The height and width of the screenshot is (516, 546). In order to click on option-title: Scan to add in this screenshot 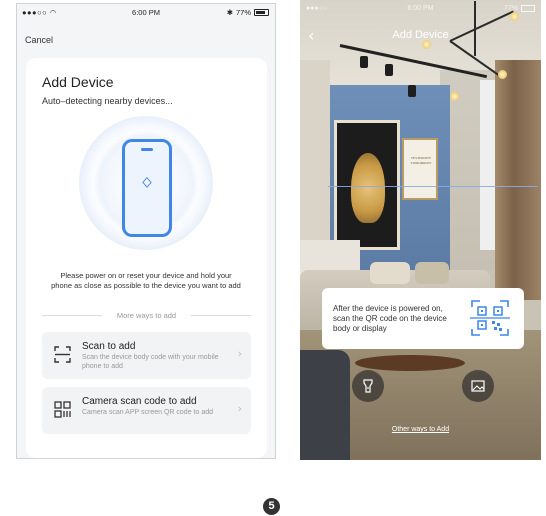, I will do `click(109, 346)`.